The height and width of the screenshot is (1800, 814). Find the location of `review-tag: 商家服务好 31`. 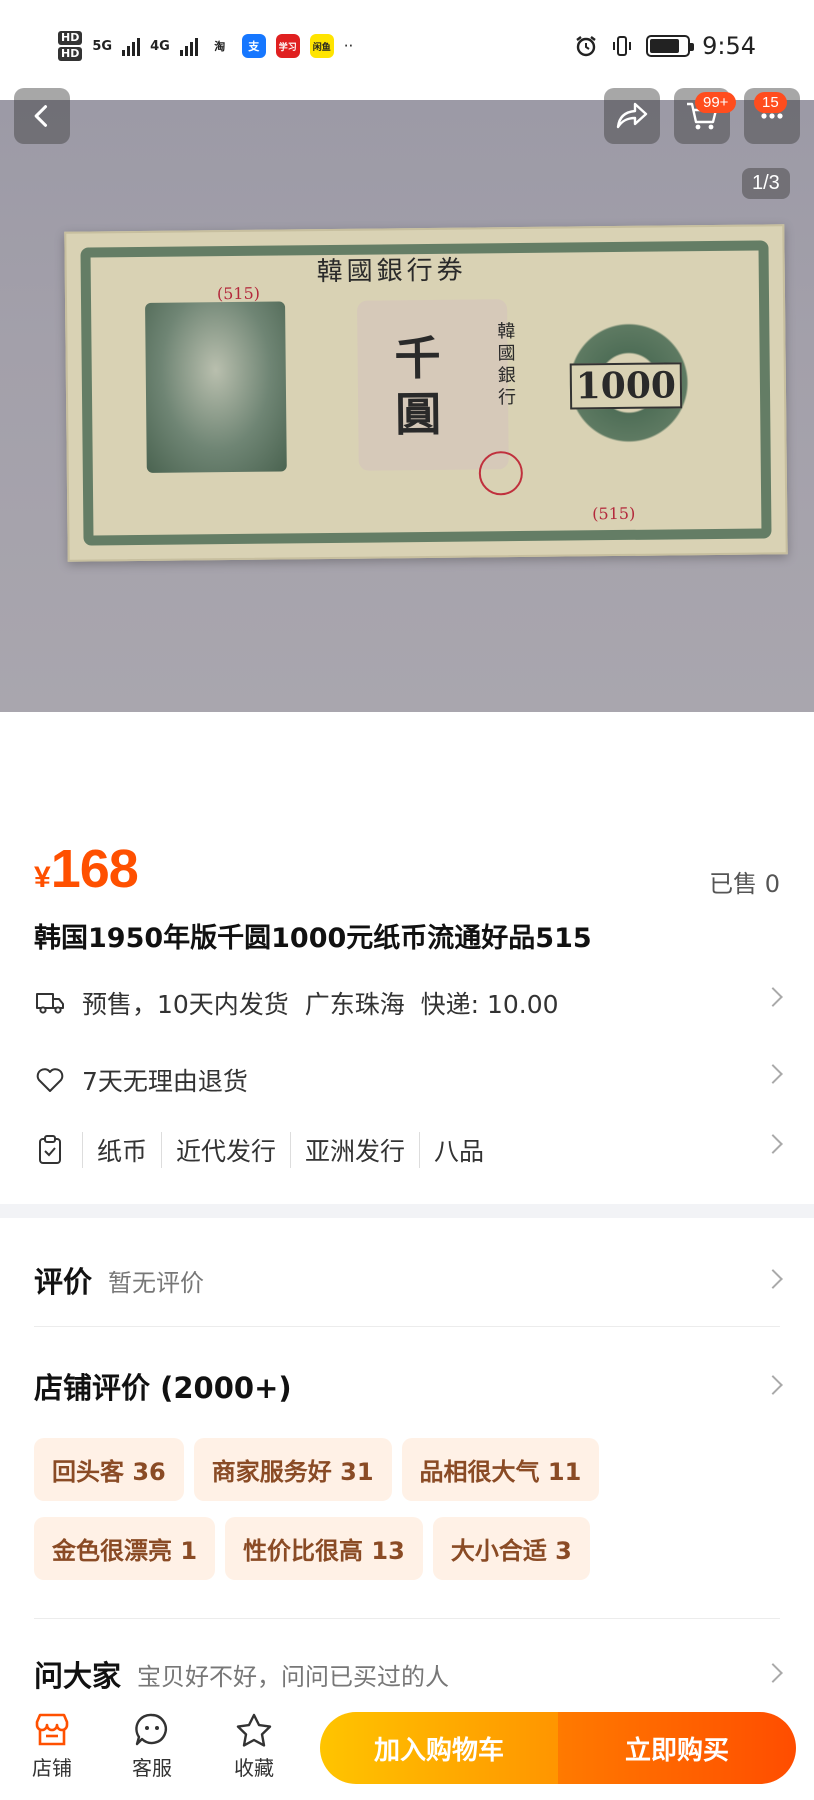

review-tag: 商家服务好 31 is located at coordinates (292, 1469).